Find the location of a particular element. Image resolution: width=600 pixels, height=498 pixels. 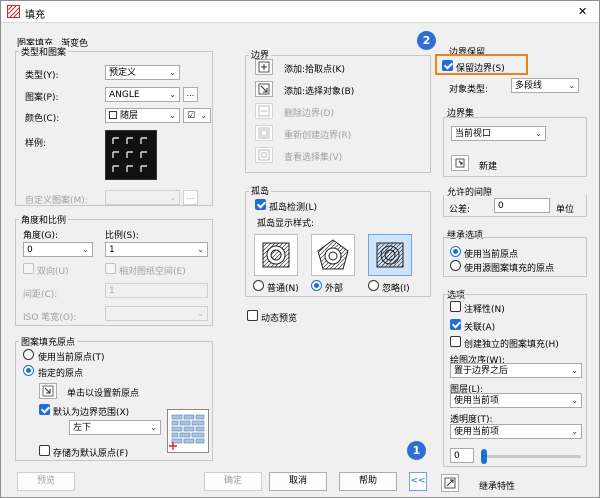

pattern-select: ANGLE ⌄ is located at coordinates (142, 94).